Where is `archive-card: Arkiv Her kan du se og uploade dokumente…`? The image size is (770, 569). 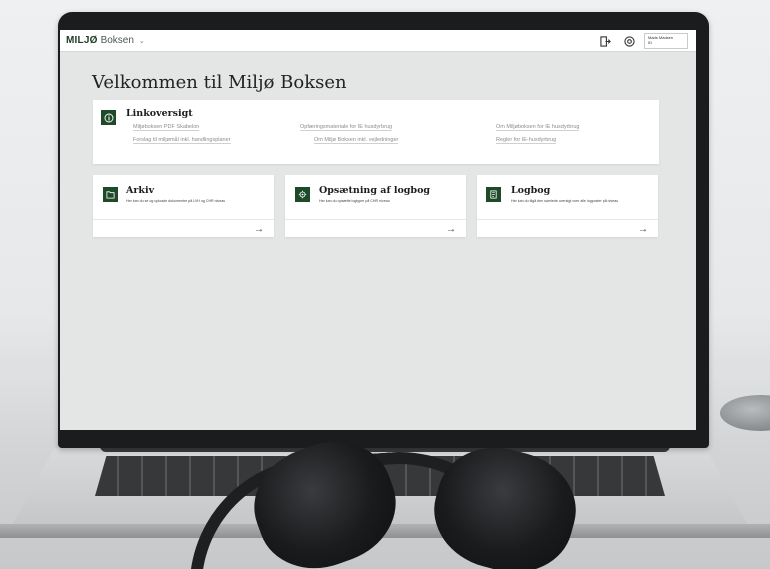 archive-card: Arkiv Her kan du se og uploade dokumente… is located at coordinates (183, 206).